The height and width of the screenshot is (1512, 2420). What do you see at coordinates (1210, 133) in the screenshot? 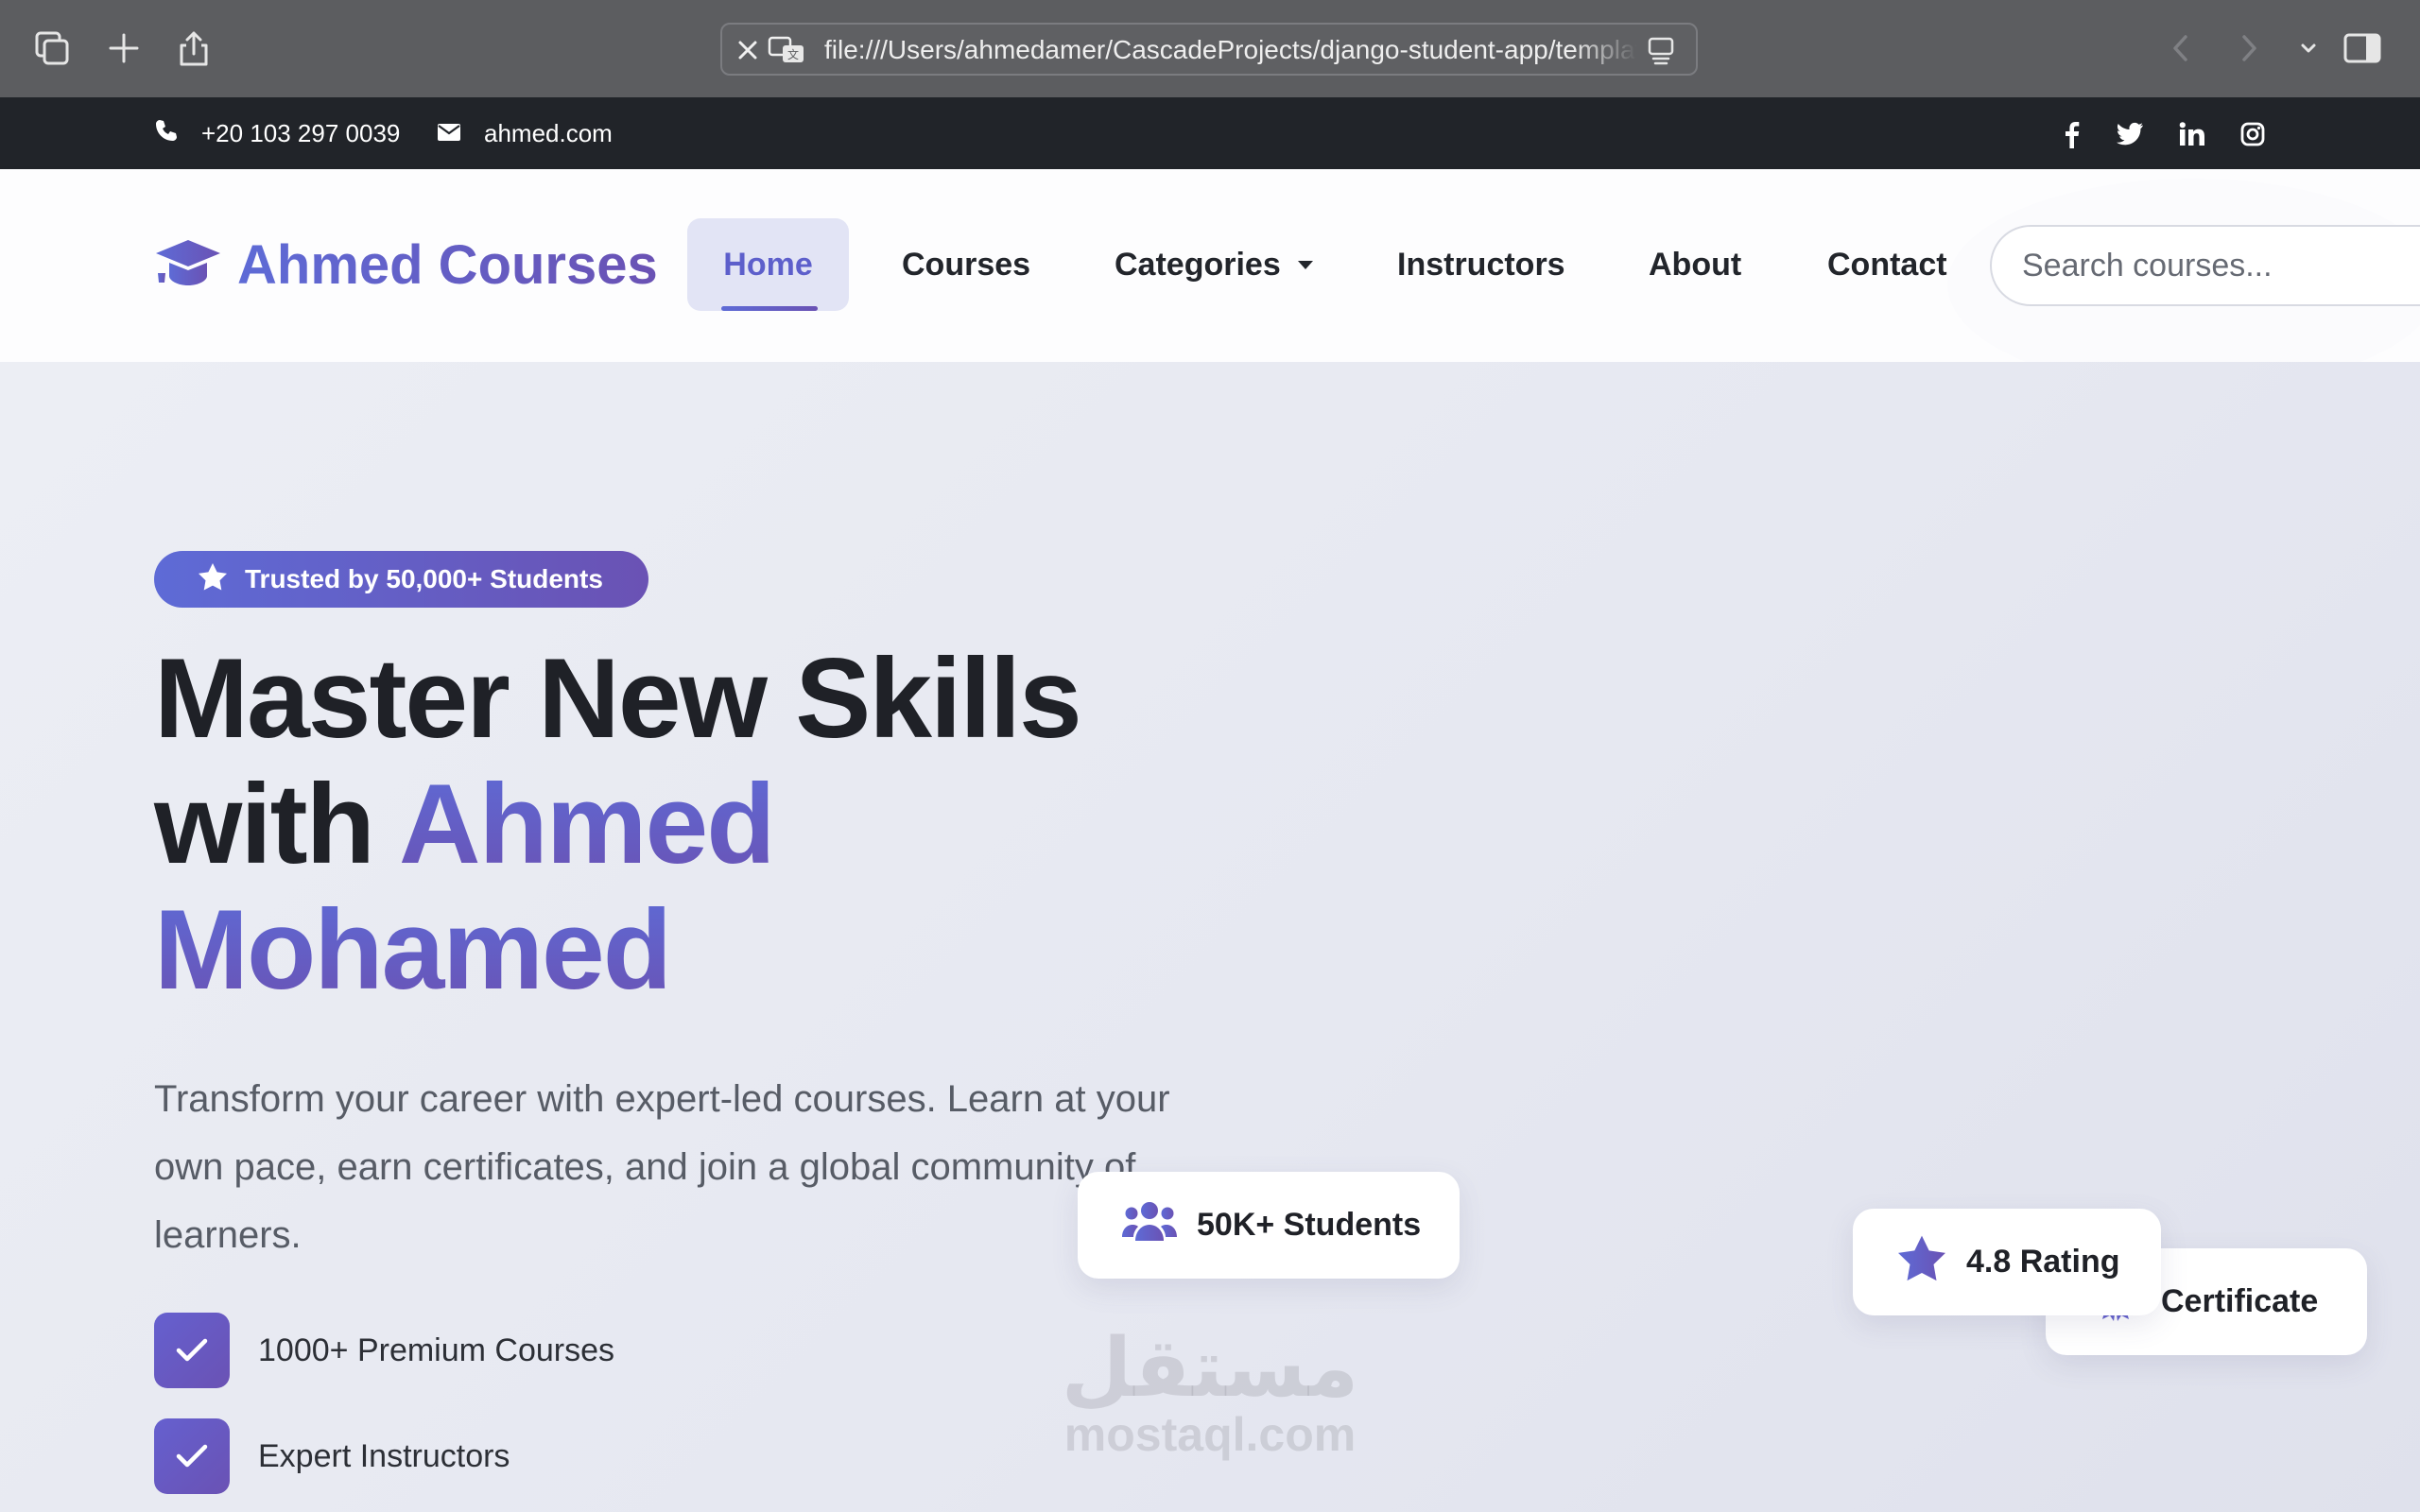
I see `top-contact-bar: +20 103 297 0039 ahmed.com` at bounding box center [1210, 133].